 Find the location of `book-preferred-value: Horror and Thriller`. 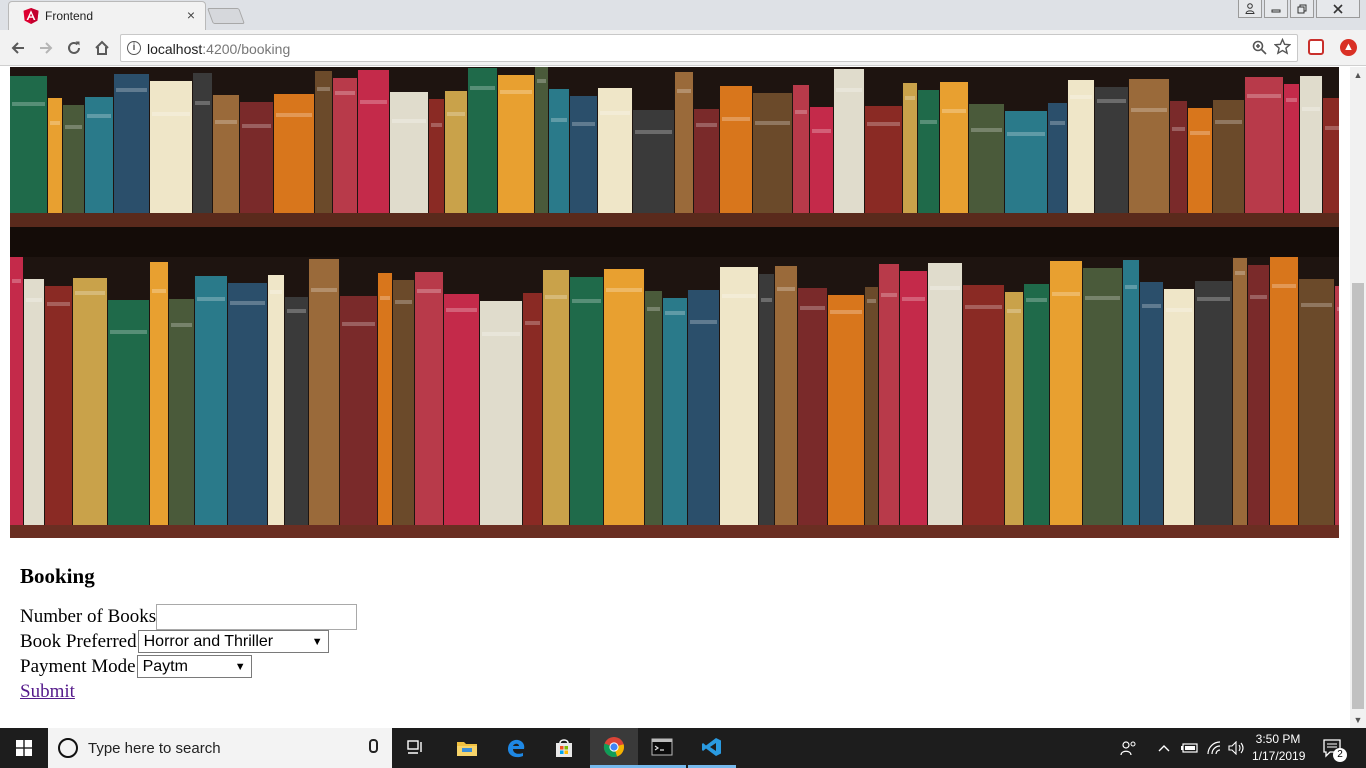

book-preferred-value: Horror and Thriller is located at coordinates (208, 641).